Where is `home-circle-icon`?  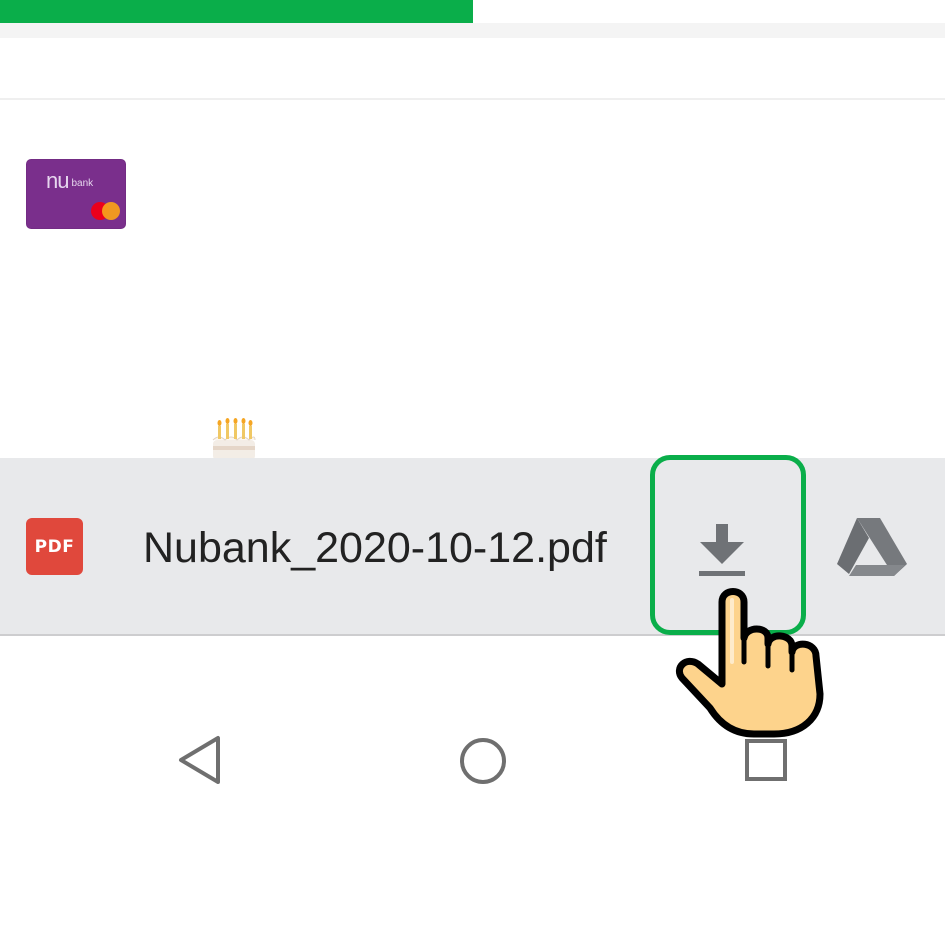
home-circle-icon is located at coordinates (483, 761).